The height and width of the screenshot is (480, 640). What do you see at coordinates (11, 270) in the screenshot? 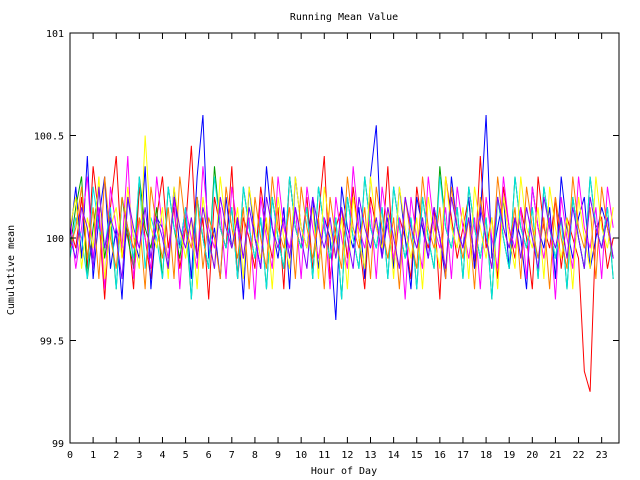
I see `y-axis-label: Cumulative mean` at bounding box center [11, 270].